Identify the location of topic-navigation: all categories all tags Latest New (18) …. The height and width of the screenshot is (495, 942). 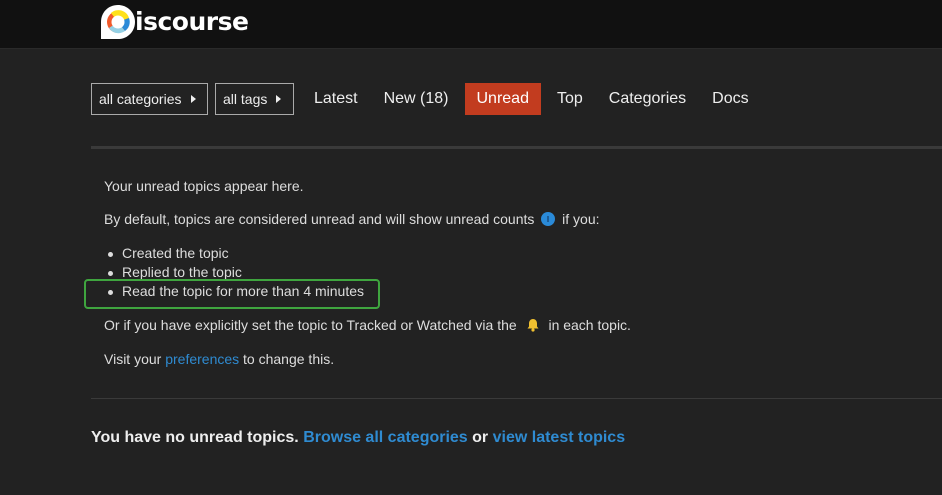
(426, 99).